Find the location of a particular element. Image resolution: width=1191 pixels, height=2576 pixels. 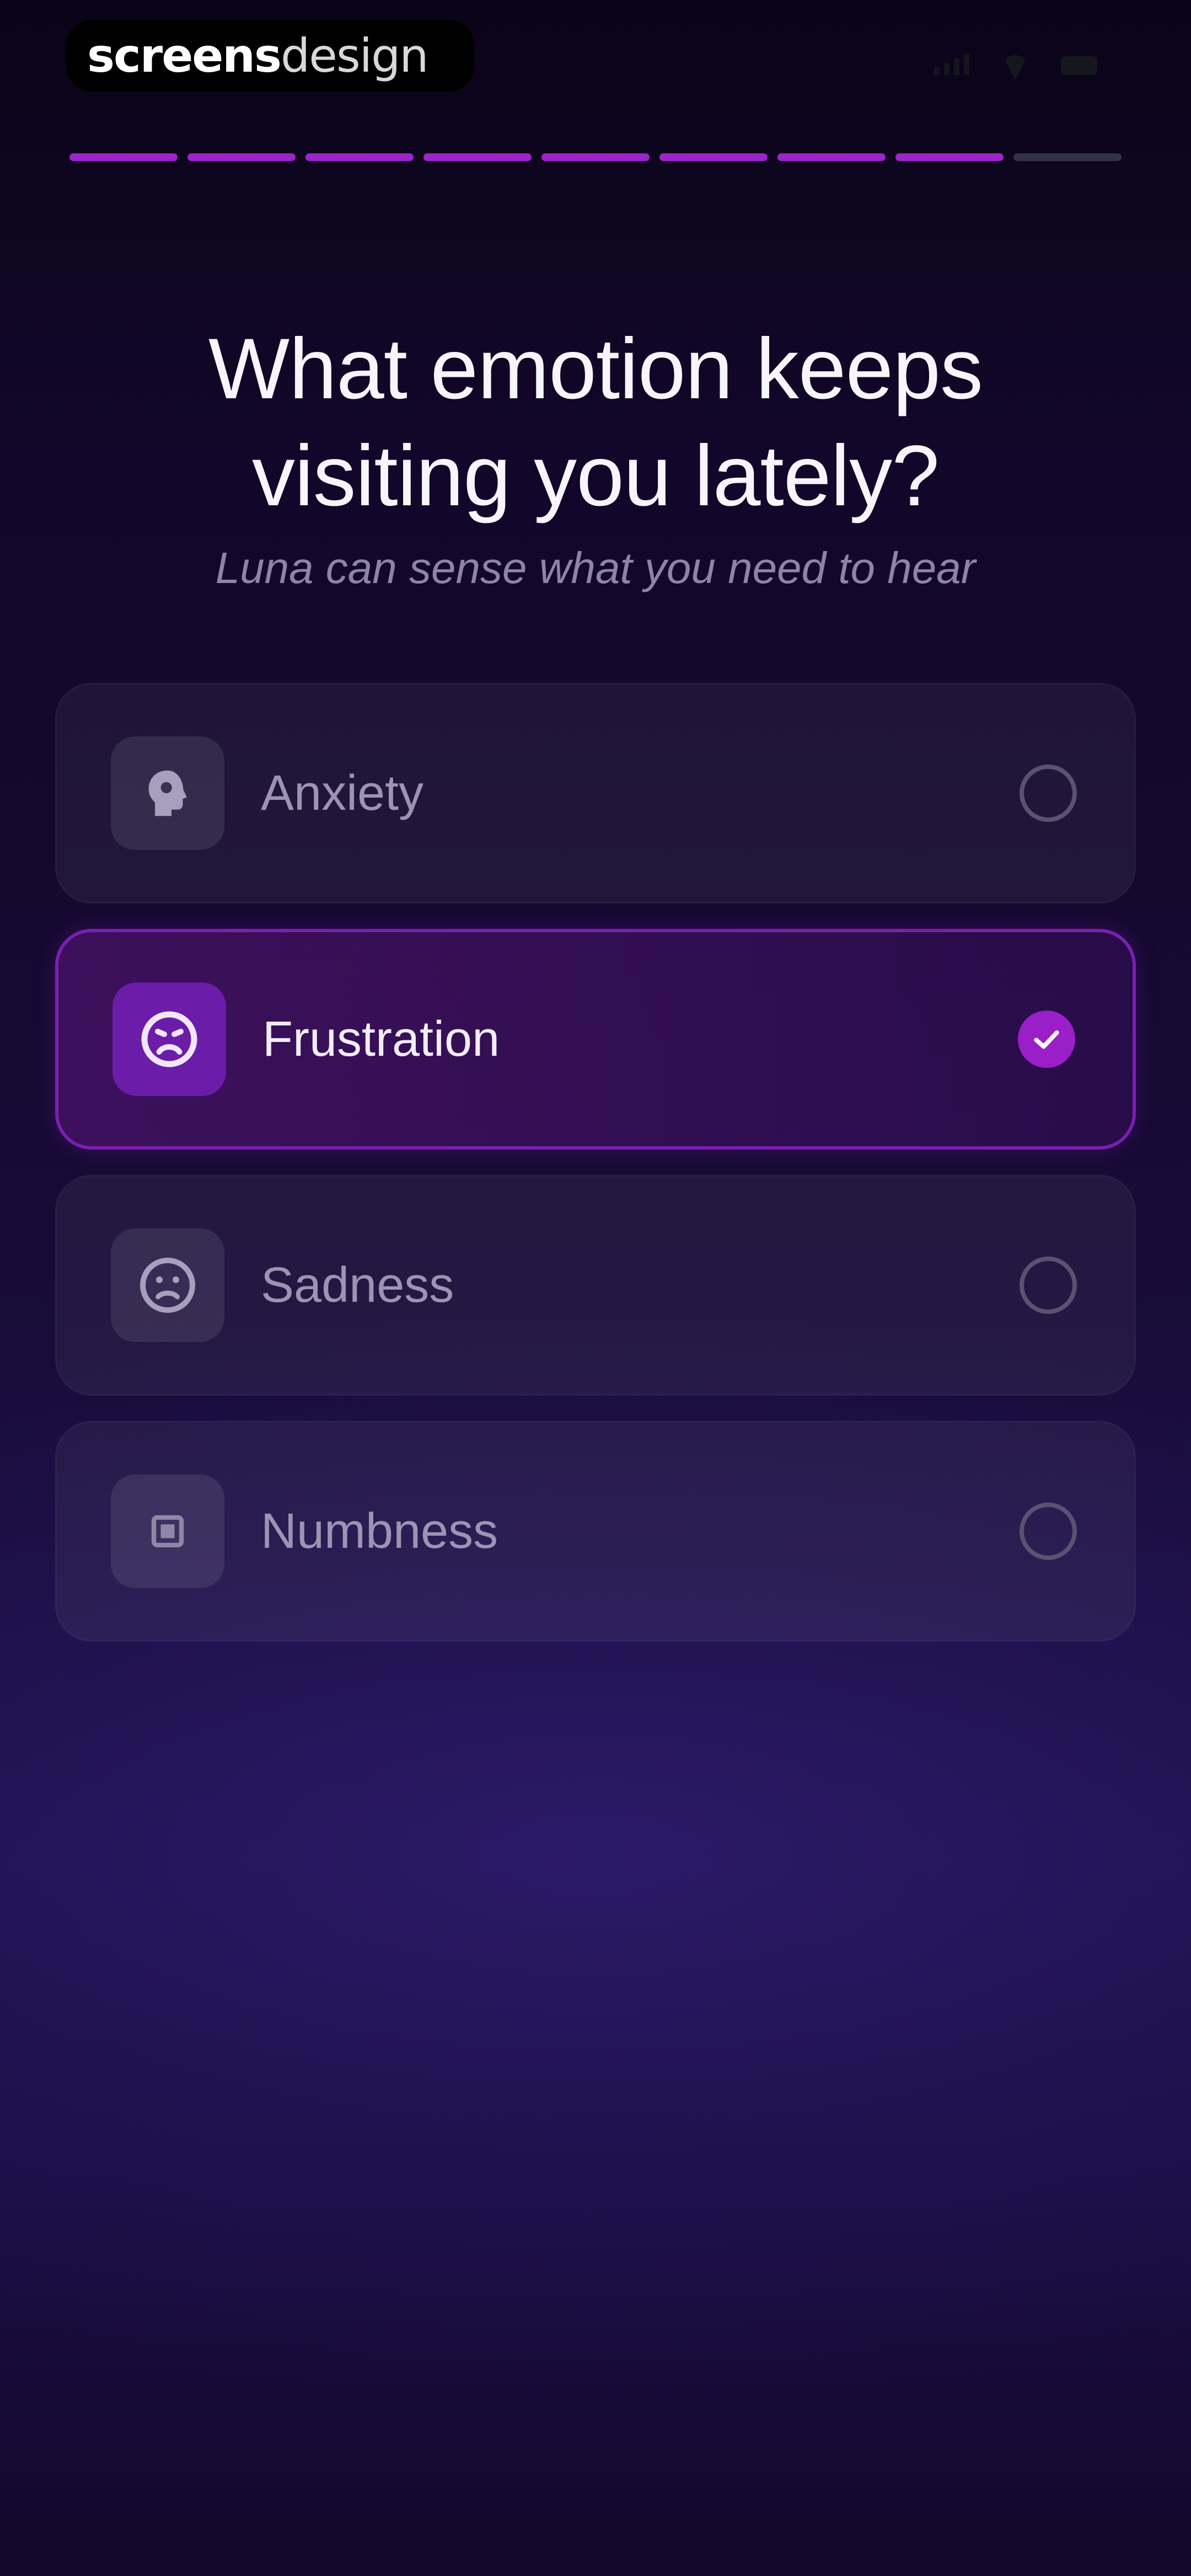

sad-face-icon is located at coordinates (168, 1285).